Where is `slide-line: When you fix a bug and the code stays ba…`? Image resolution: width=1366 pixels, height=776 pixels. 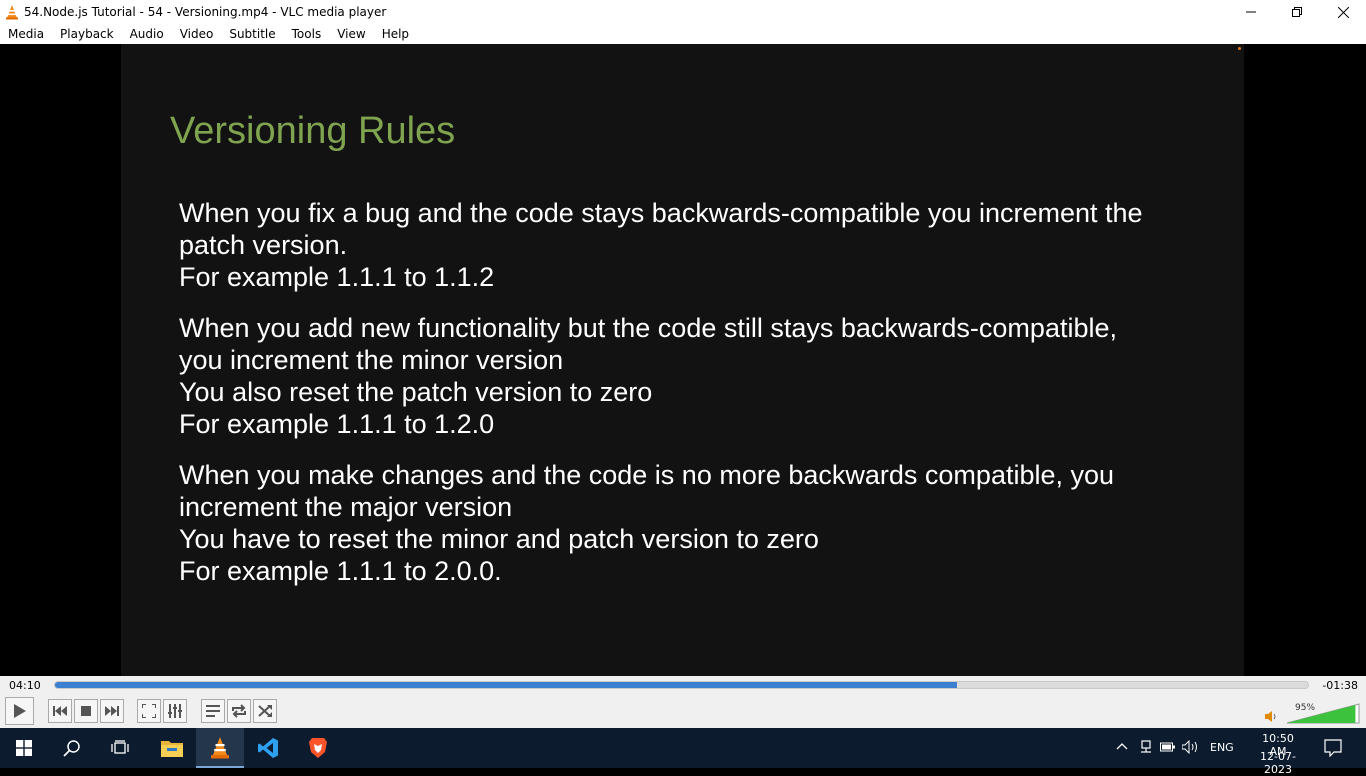 slide-line: When you fix a bug and the code stays ba… is located at coordinates (661, 213).